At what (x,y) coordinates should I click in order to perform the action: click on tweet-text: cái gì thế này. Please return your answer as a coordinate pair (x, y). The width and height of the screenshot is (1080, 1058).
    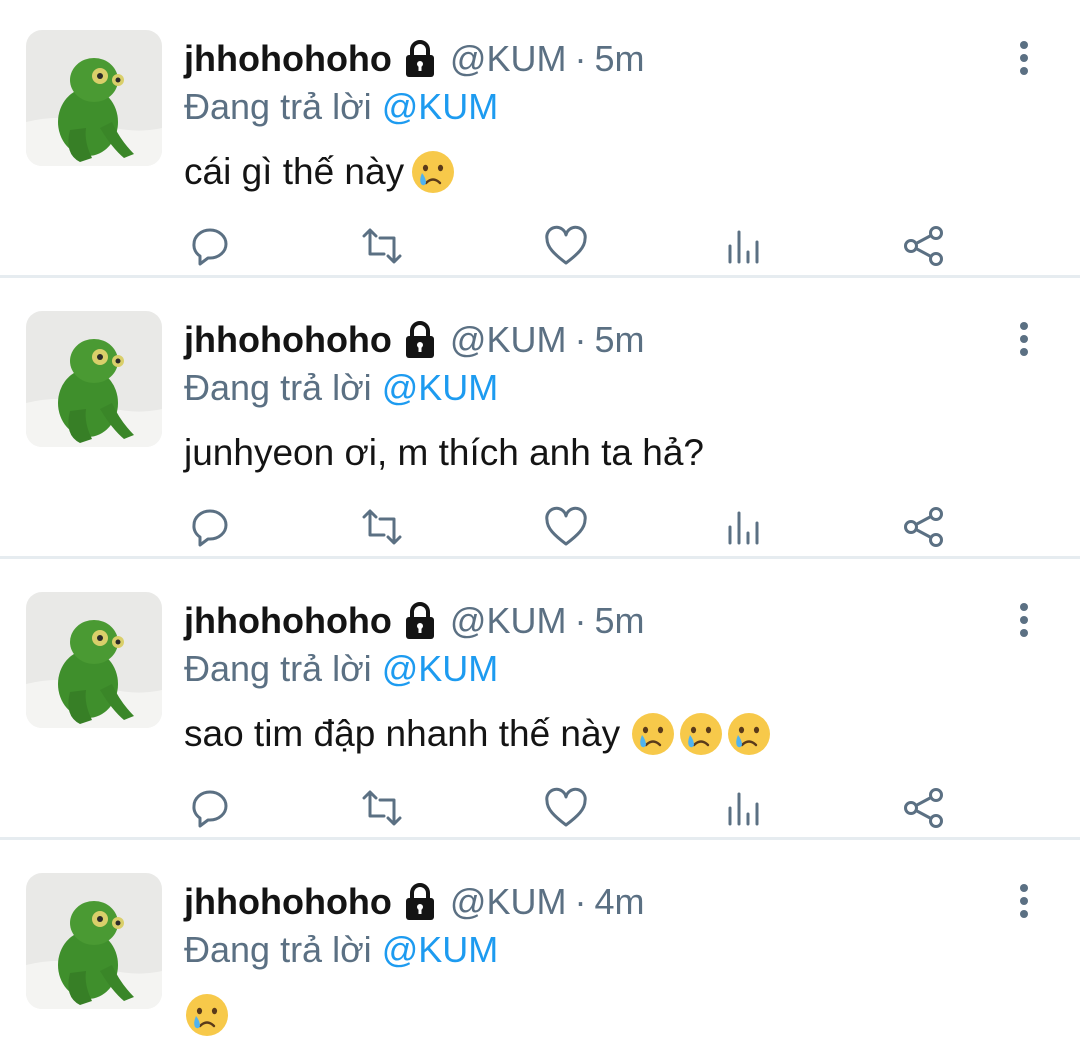
    Looking at the image, I should click on (320, 172).